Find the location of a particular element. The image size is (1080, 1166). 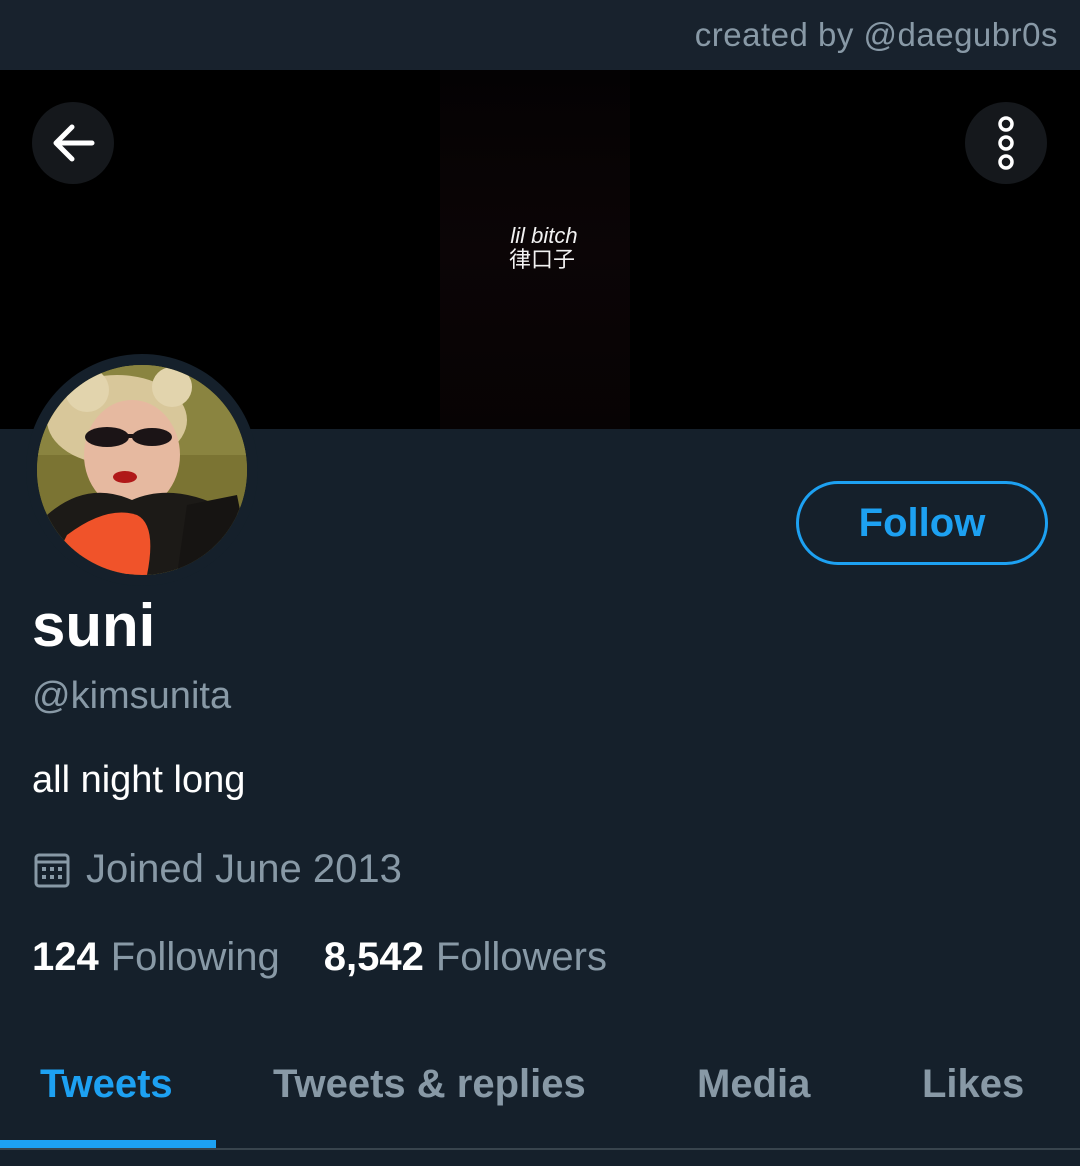

joined-date: Joined June 2013 is located at coordinates (218, 869).